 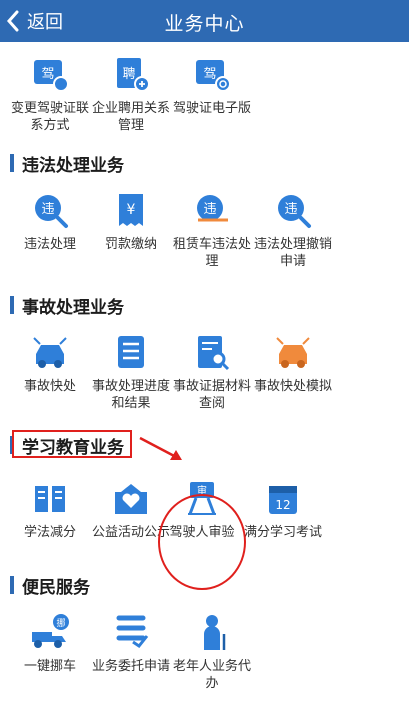 I want to click on employment-doc-icon: 聘, so click(x=133, y=75).